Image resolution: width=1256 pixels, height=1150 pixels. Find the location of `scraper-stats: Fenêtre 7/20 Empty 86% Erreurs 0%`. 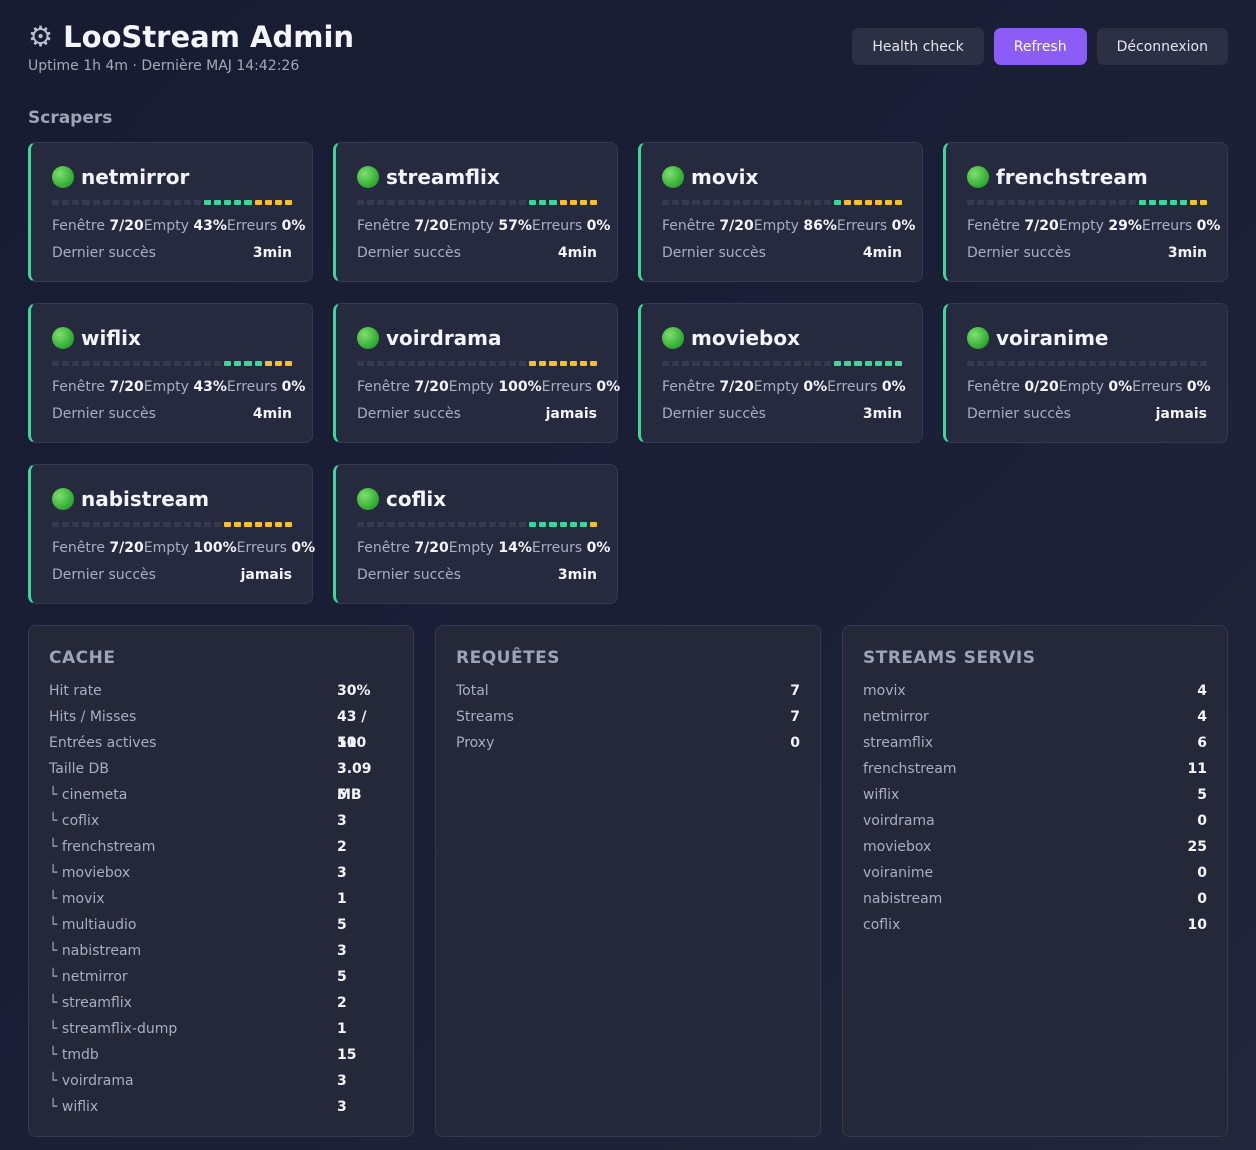

scraper-stats: Fenêtre 7/20 Empty 86% Erreurs 0% is located at coordinates (788, 226).